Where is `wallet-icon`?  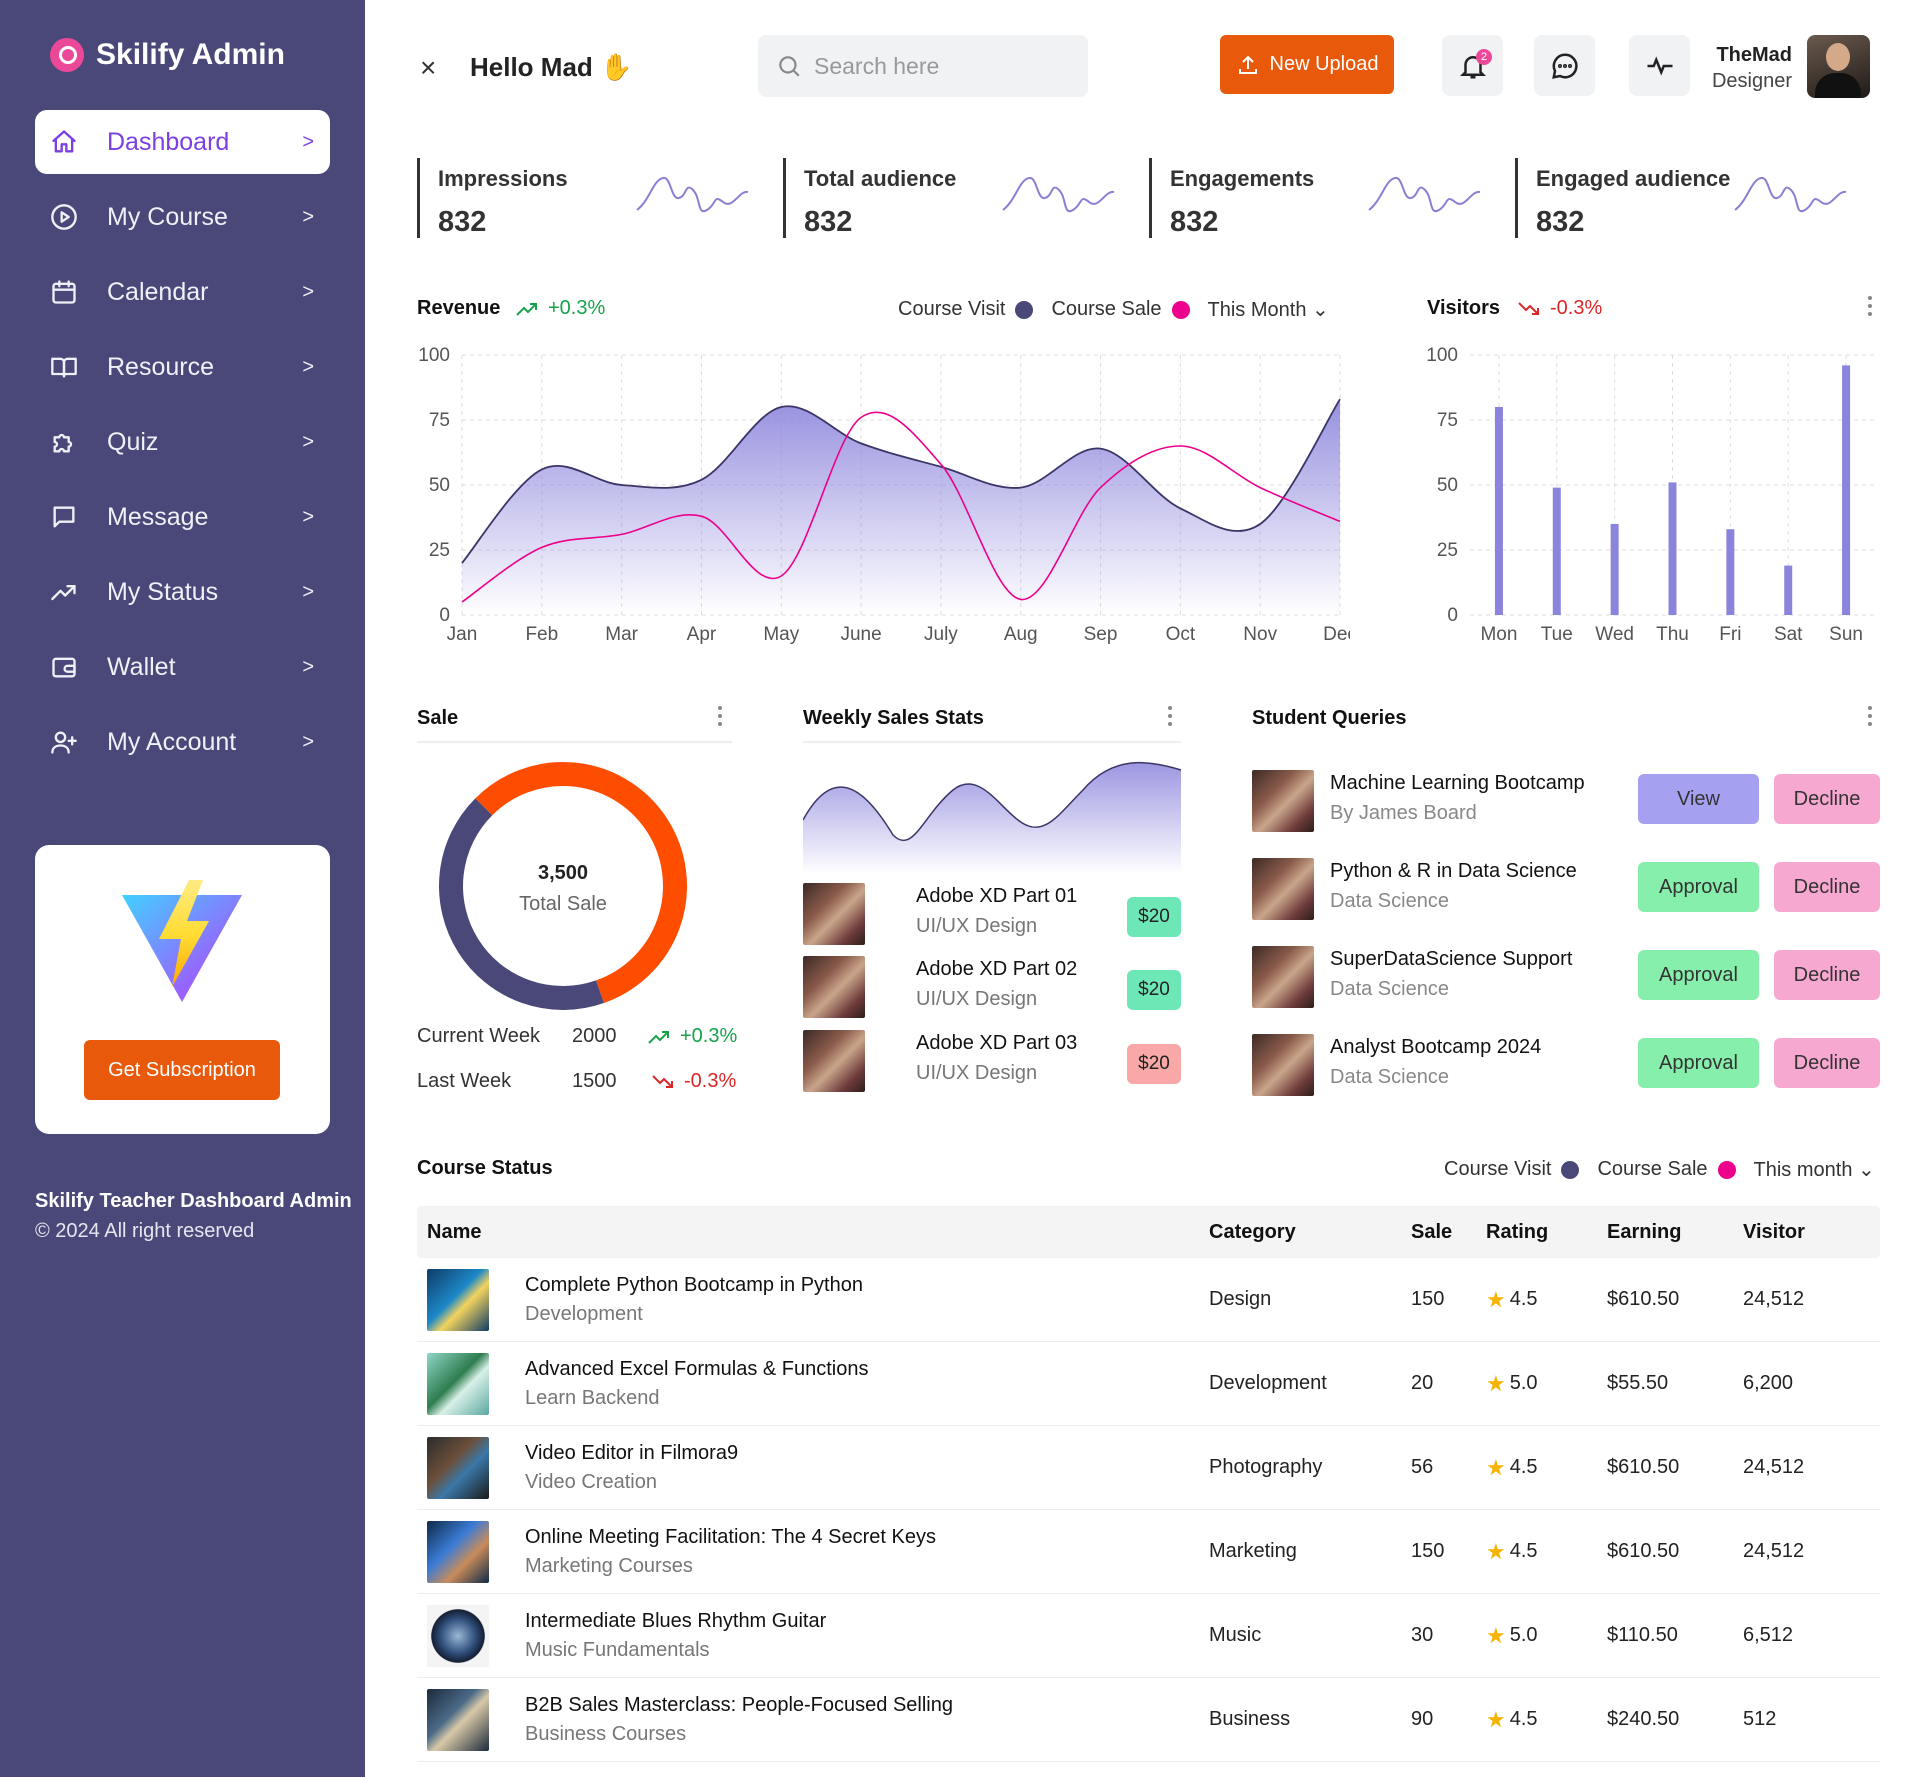
wallet-icon is located at coordinates (64, 667).